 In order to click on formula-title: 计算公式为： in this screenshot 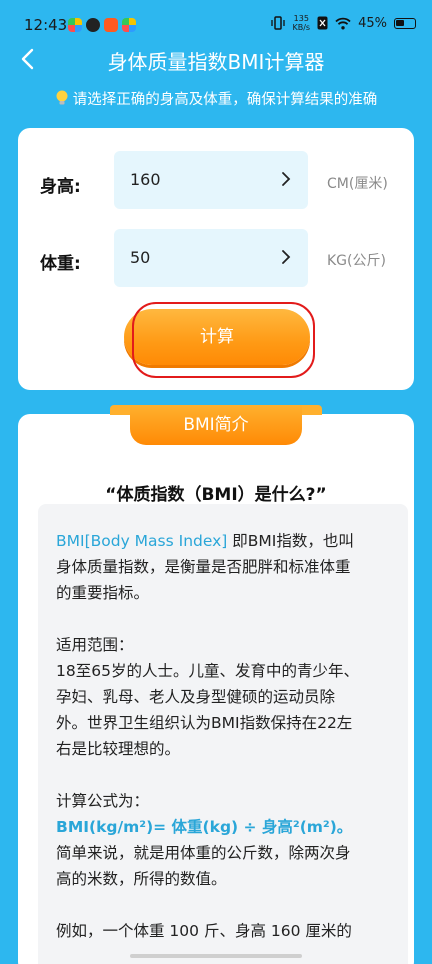, I will do `click(103, 801)`.